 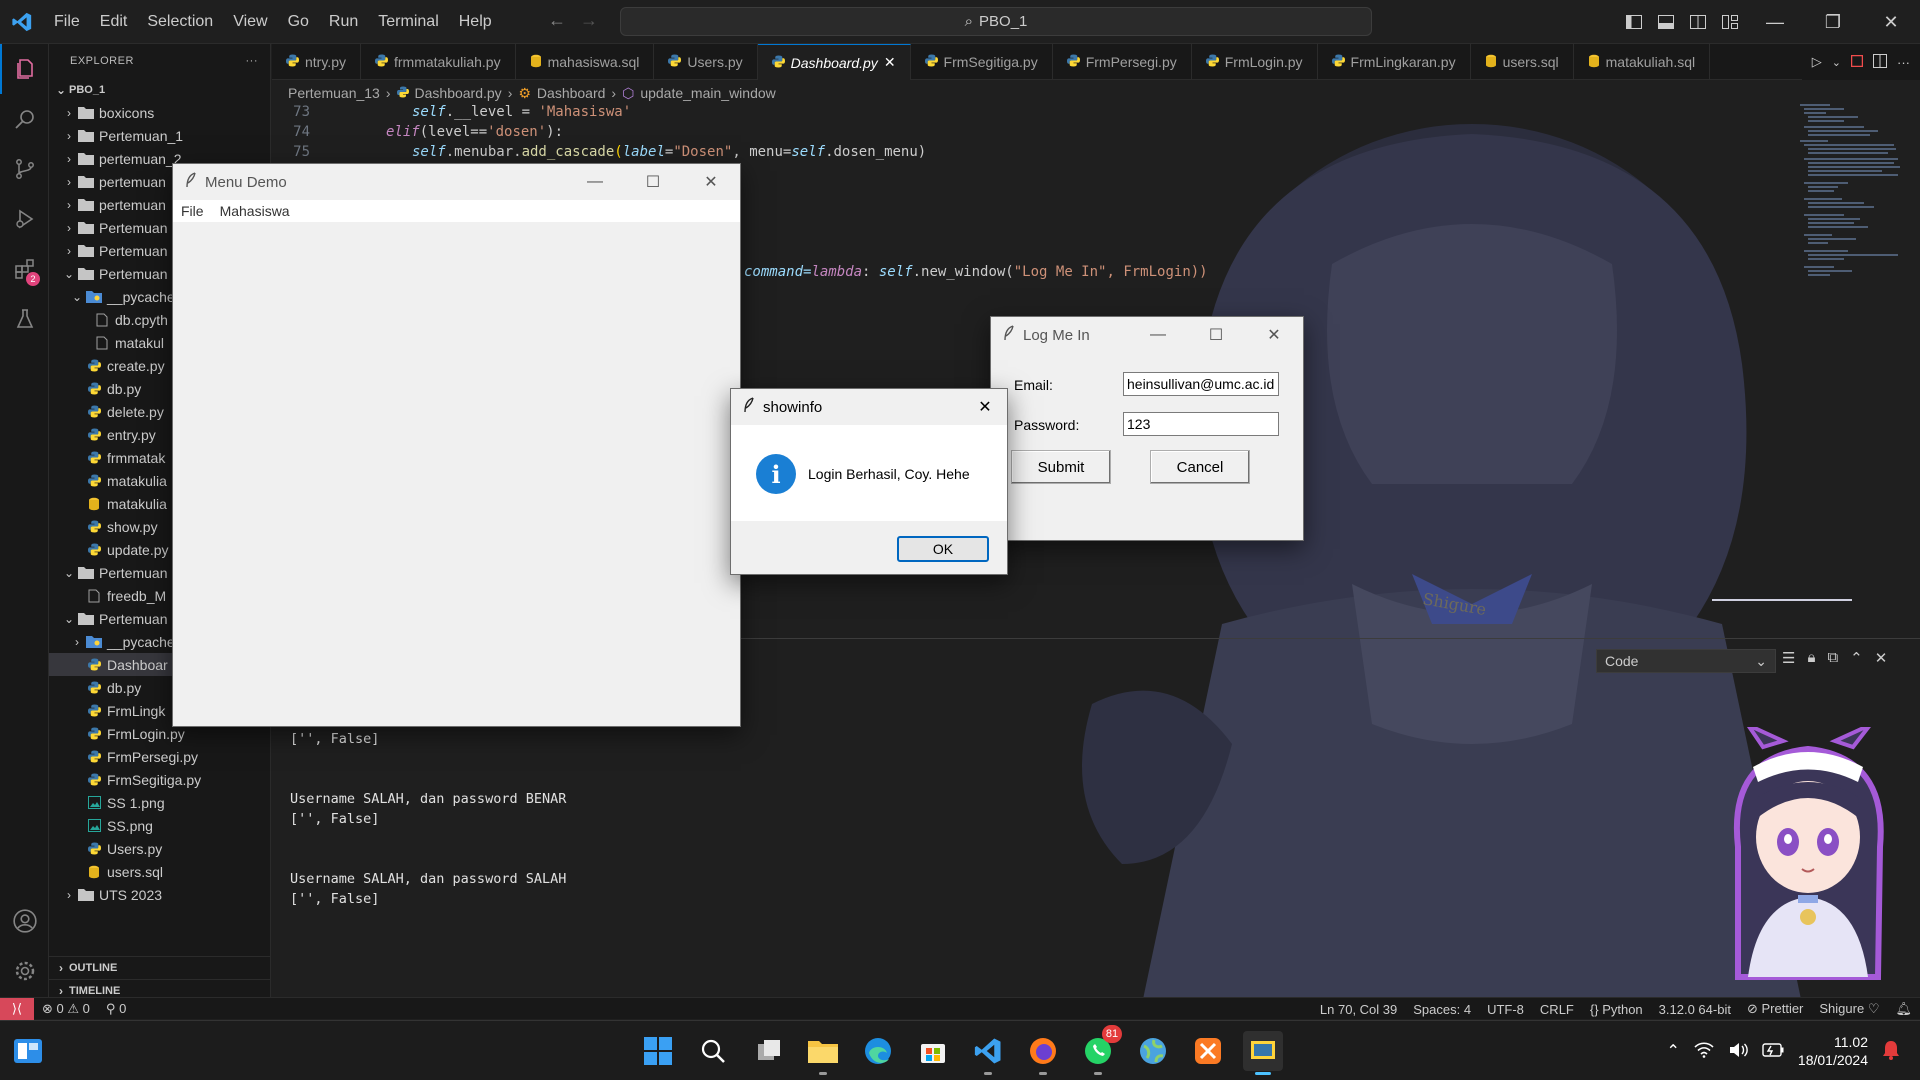 I want to click on battery-icon, so click(x=1773, y=1051).